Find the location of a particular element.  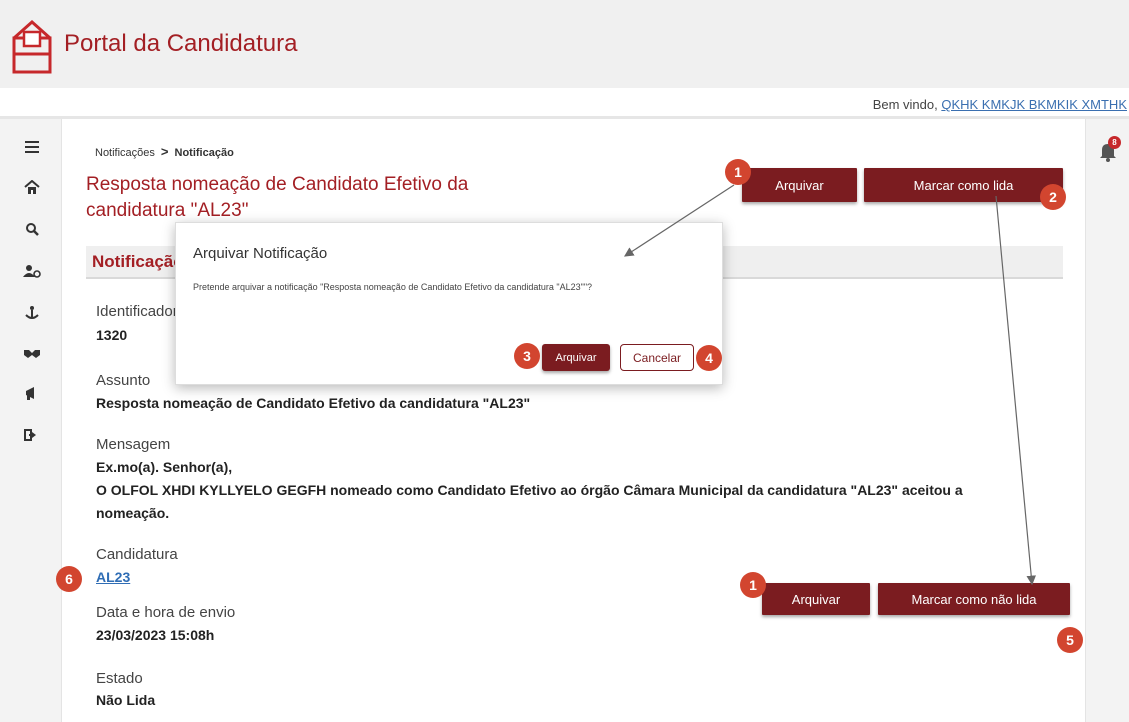

annotation-marker-1-secondary: 1 is located at coordinates (753, 585).